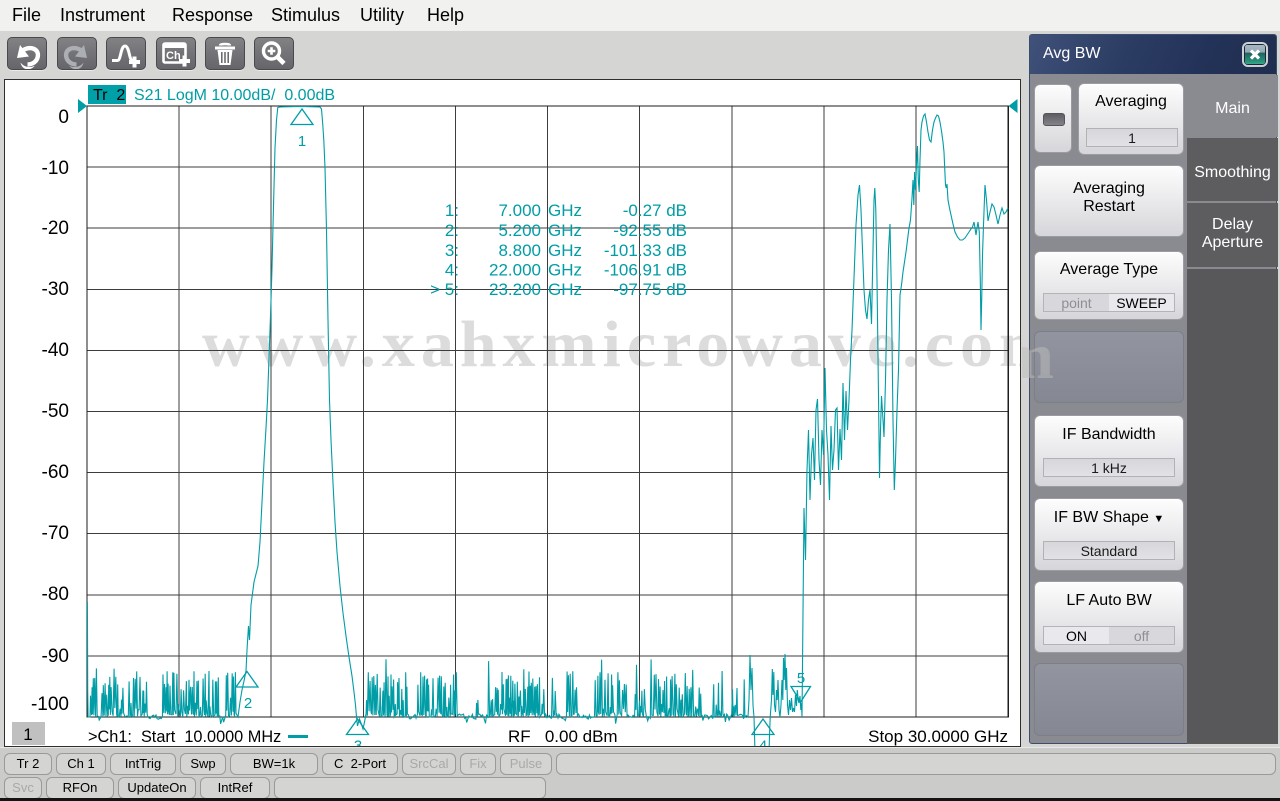 Image resolution: width=1280 pixels, height=801 pixels. I want to click on svg-text: 0, so click(63, 117).